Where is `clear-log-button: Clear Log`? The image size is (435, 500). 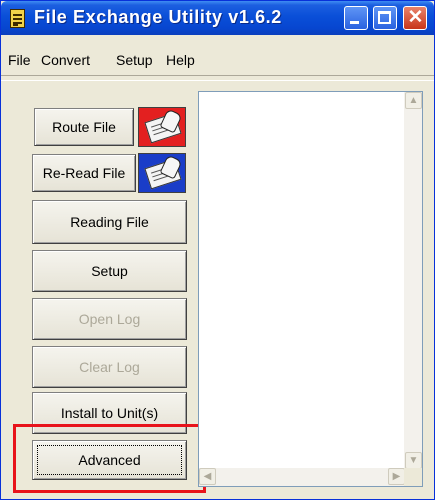
clear-log-button: Clear Log is located at coordinates (109, 367).